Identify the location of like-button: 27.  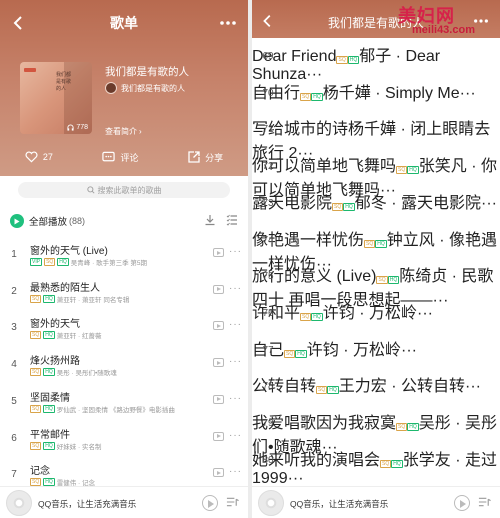
(39, 157).